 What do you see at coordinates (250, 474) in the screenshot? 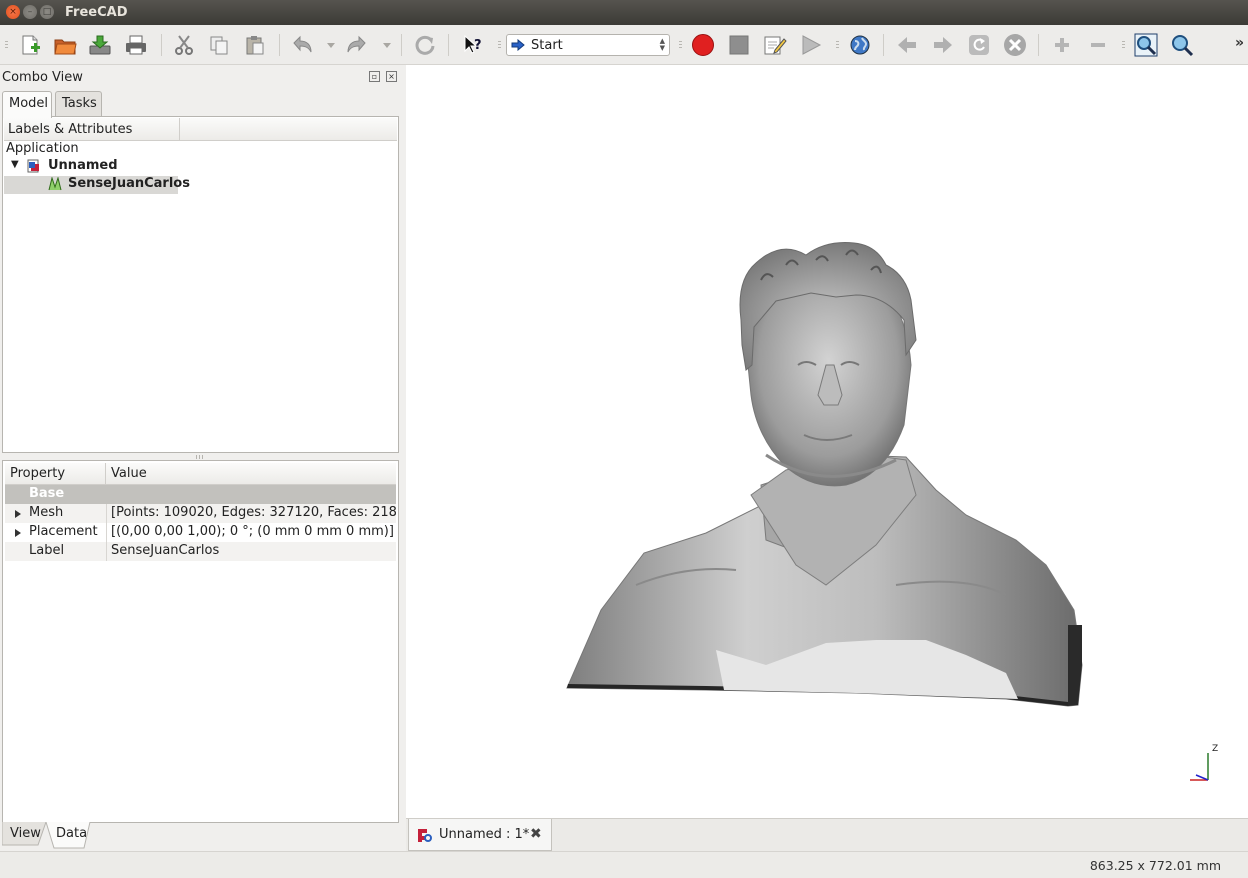
I see `value-column-header: Value` at bounding box center [250, 474].